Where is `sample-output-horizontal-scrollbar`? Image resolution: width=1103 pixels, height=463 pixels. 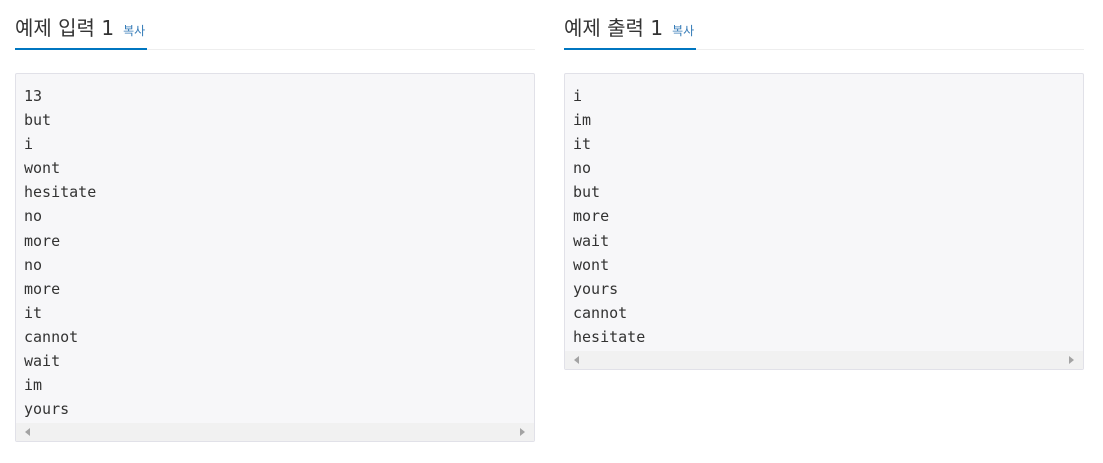
sample-output-horizontal-scrollbar is located at coordinates (824, 360).